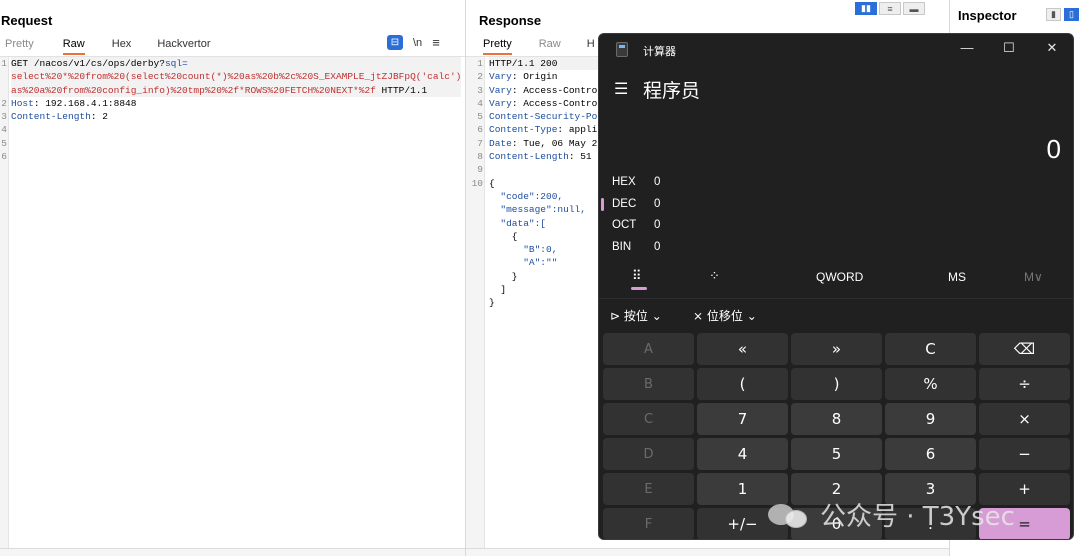  Describe the element at coordinates (436, 42) in the screenshot. I see `menu-icon: ≡` at that location.